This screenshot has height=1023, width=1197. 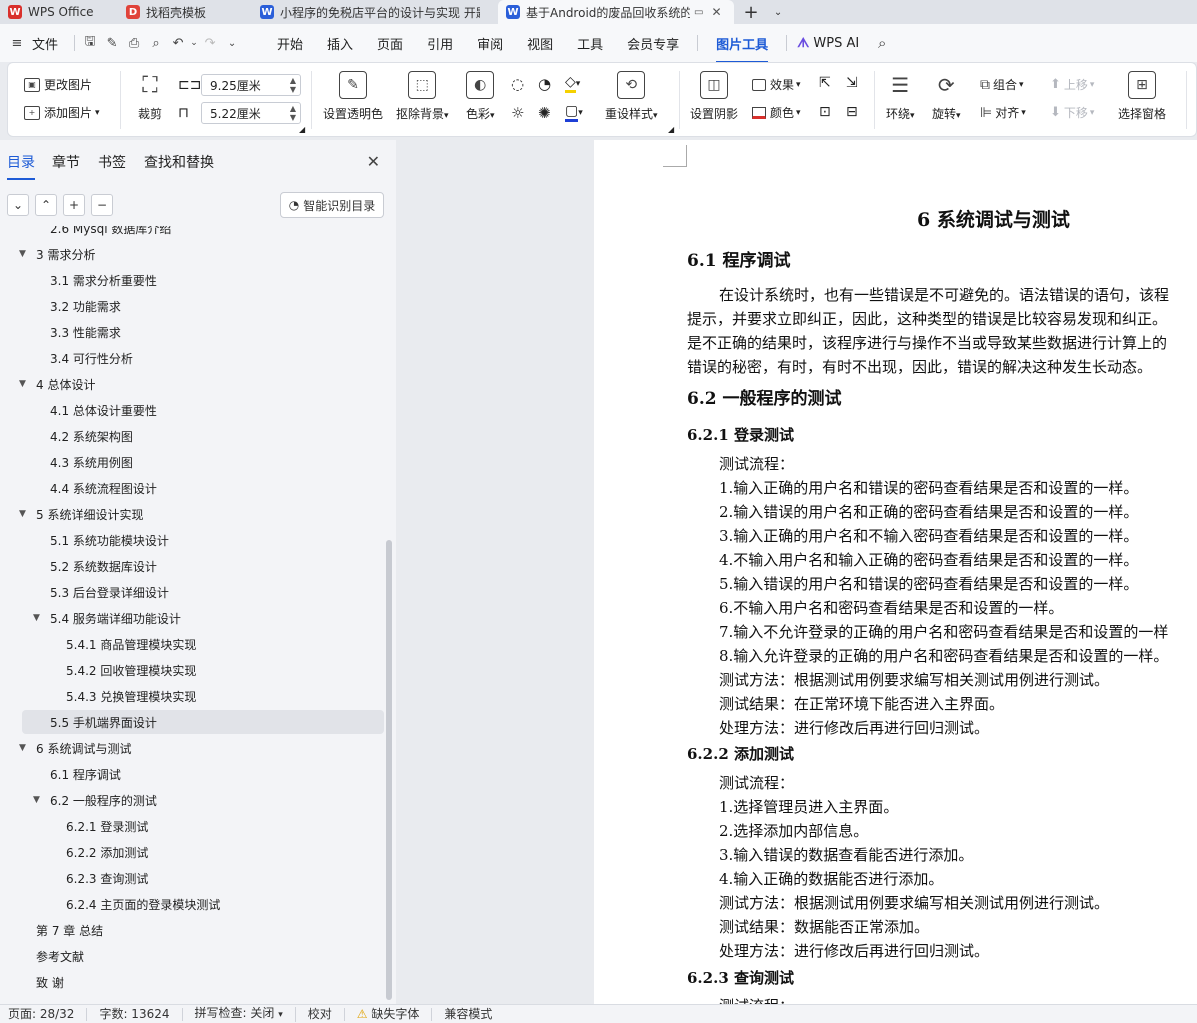 I want to click on undo-icon: ↶, so click(x=178, y=43).